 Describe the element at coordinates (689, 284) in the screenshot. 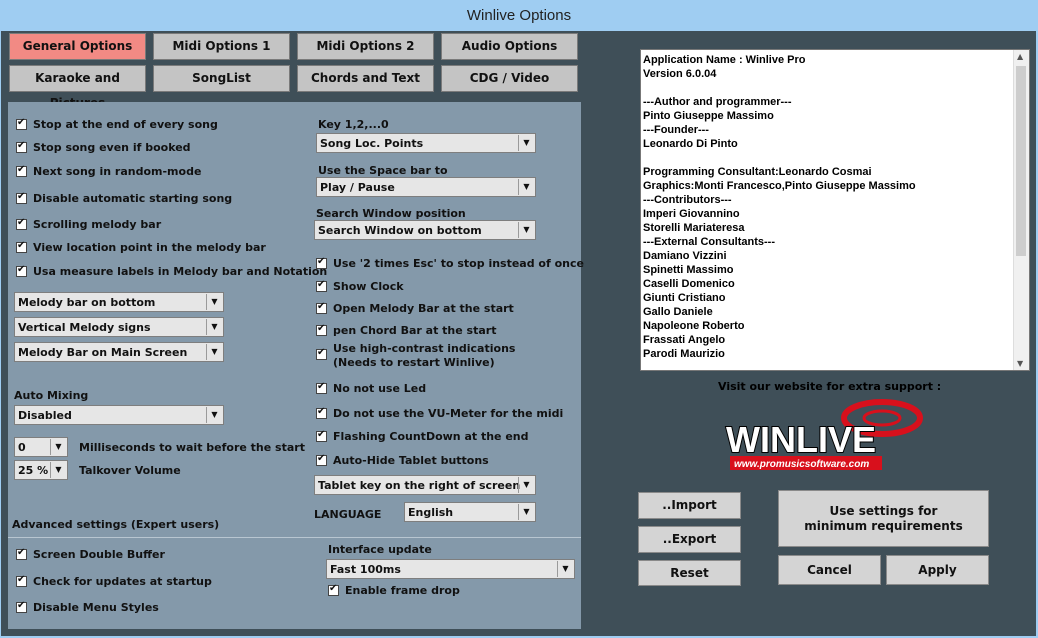

I see `about-line: Caselli Domenico` at that location.